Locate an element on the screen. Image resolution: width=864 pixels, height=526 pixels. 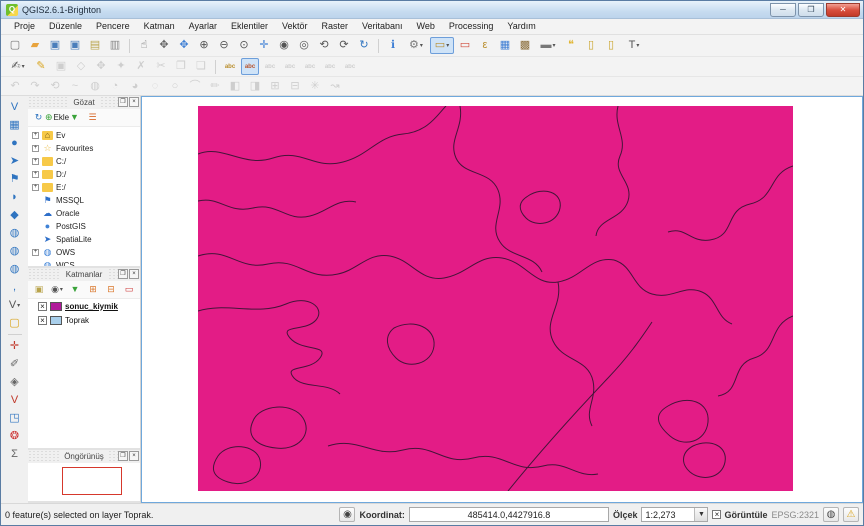
label-tool-button: V is located at coordinates (15, 400).